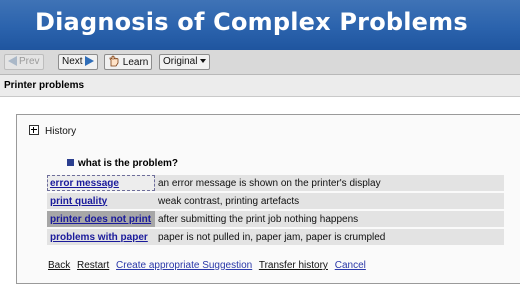  What do you see at coordinates (70, 162) in the screenshot?
I see `square-bullet-icon` at bounding box center [70, 162].